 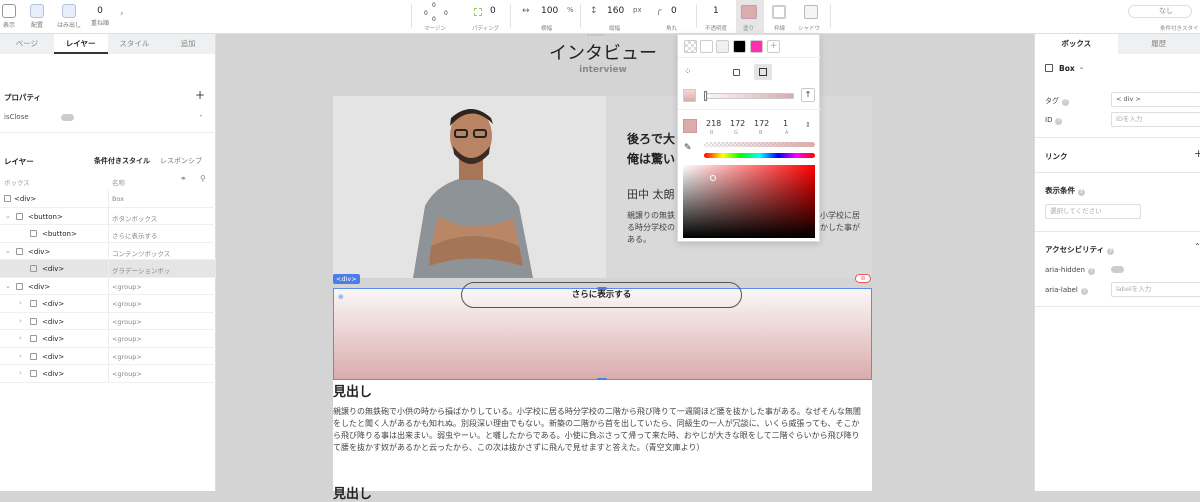 What do you see at coordinates (706, 46) in the screenshot?
I see `swatch-white` at bounding box center [706, 46].